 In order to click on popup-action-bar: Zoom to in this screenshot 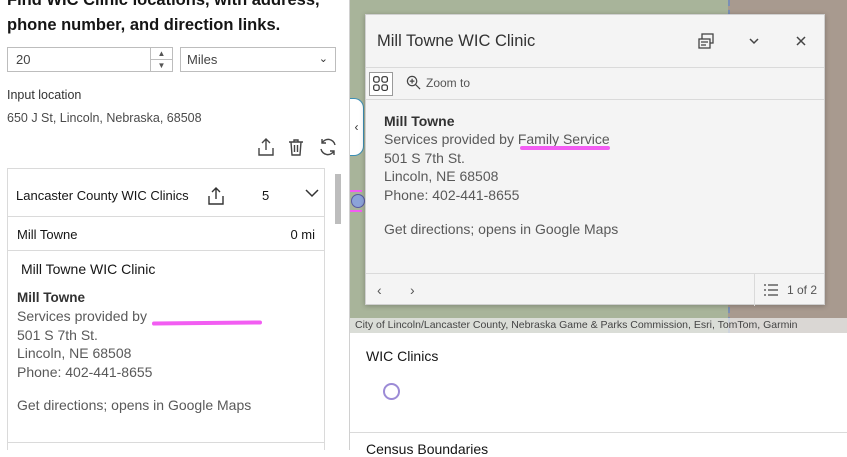, I will do `click(595, 83)`.